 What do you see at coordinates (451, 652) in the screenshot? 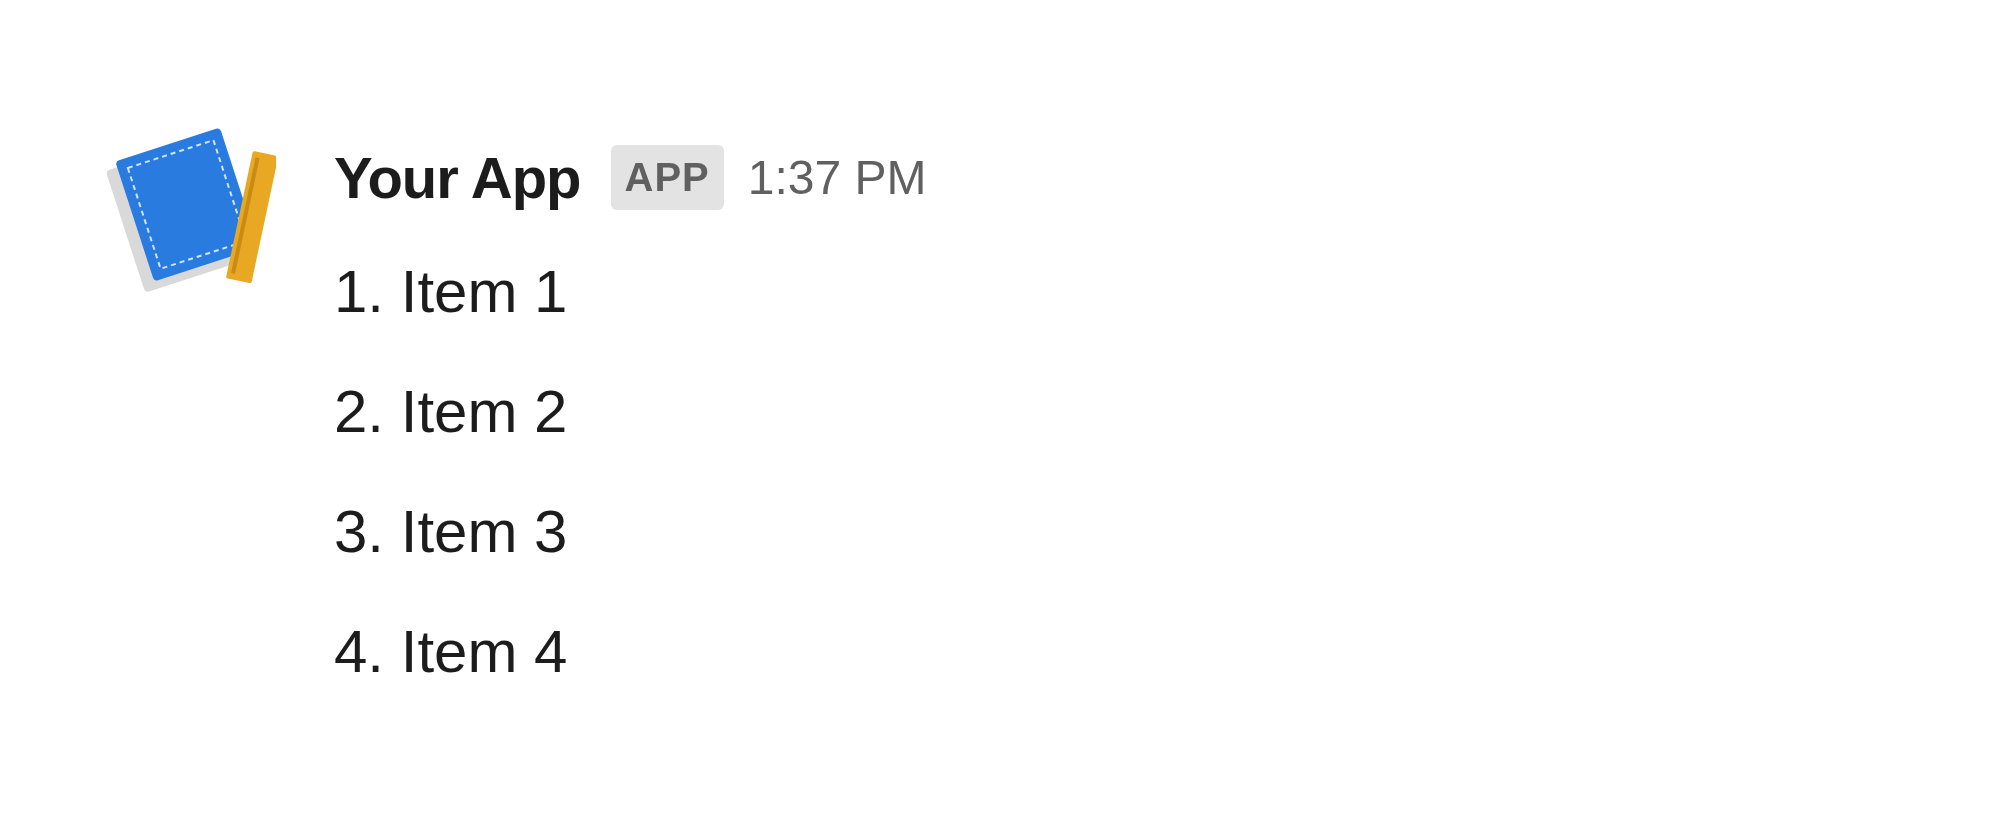
I see `list-item: 4. Item 4` at bounding box center [451, 652].